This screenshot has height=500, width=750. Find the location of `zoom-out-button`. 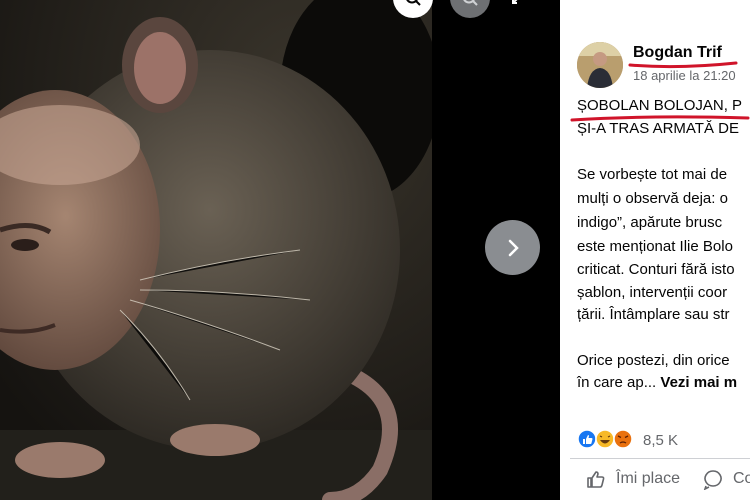

zoom-out-button is located at coordinates (470, 9).